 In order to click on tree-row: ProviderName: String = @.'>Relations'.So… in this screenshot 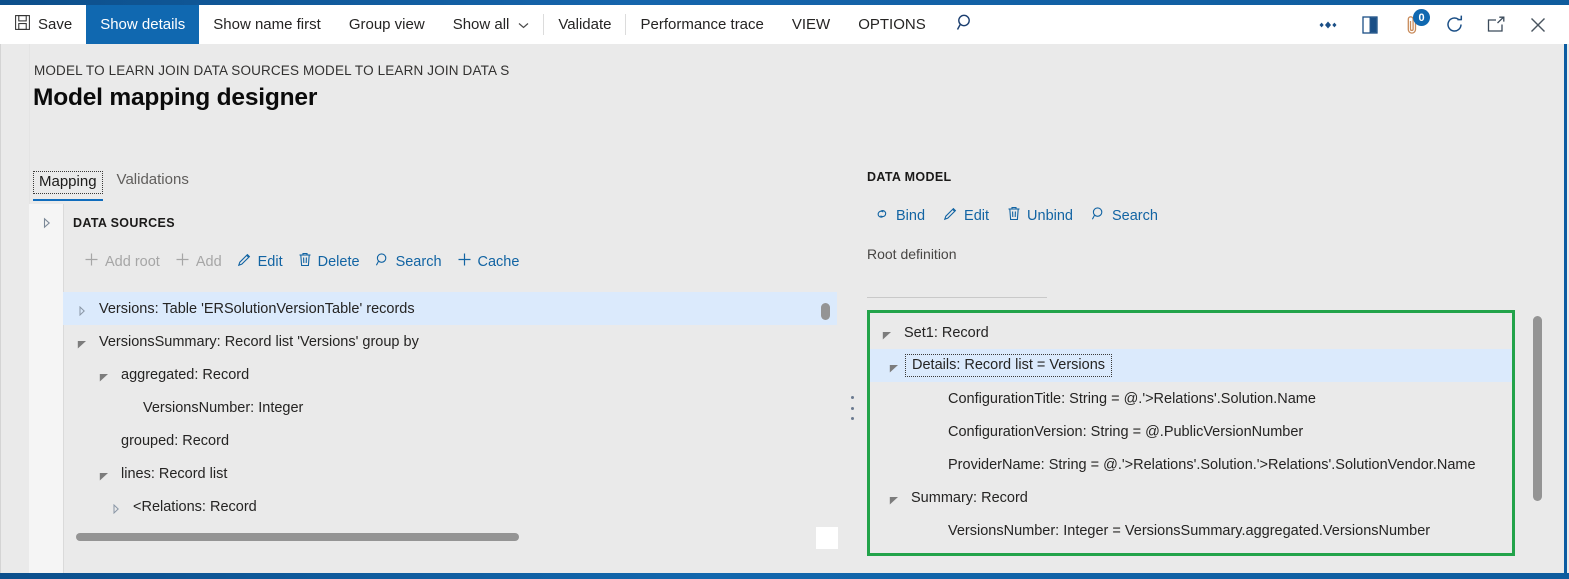, I will do `click(1191, 464)`.